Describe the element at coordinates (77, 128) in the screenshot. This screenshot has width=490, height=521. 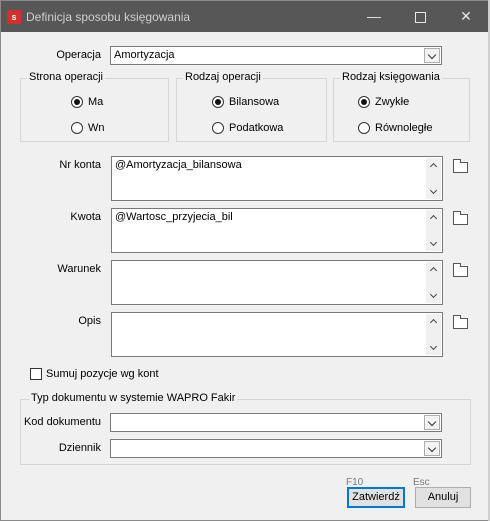
I see `radio-wn` at that location.